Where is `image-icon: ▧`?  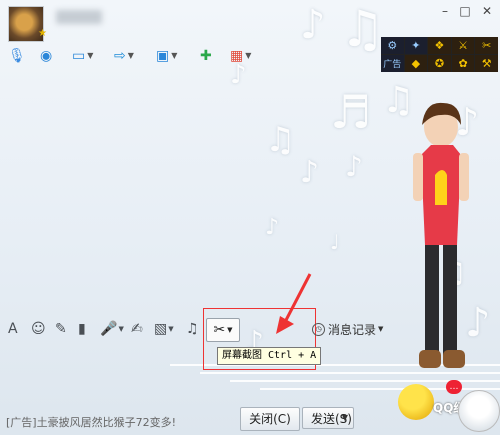
image-icon: ▧ is located at coordinates (161, 329).